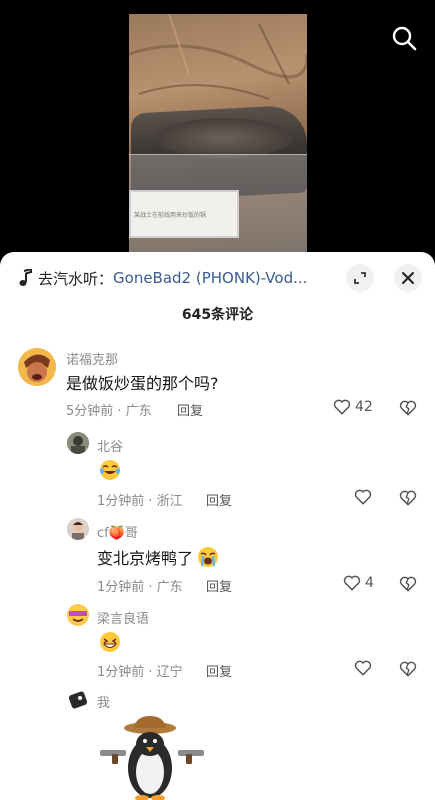  I want to click on video-frame: 某战士在前线用来炒饭的锅, so click(218, 136).